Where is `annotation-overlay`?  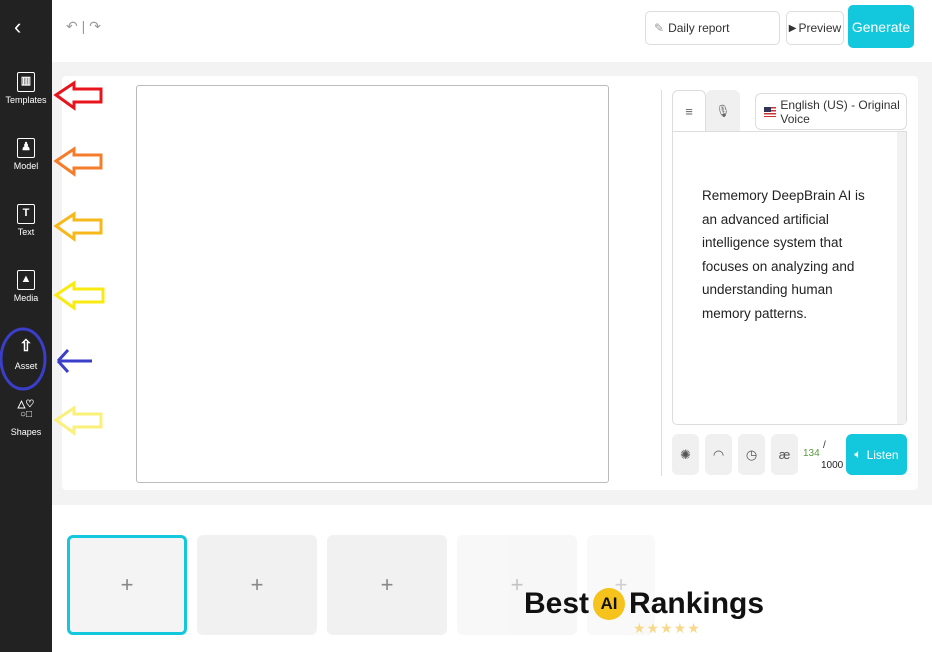 annotation-overlay is located at coordinates (52, 258).